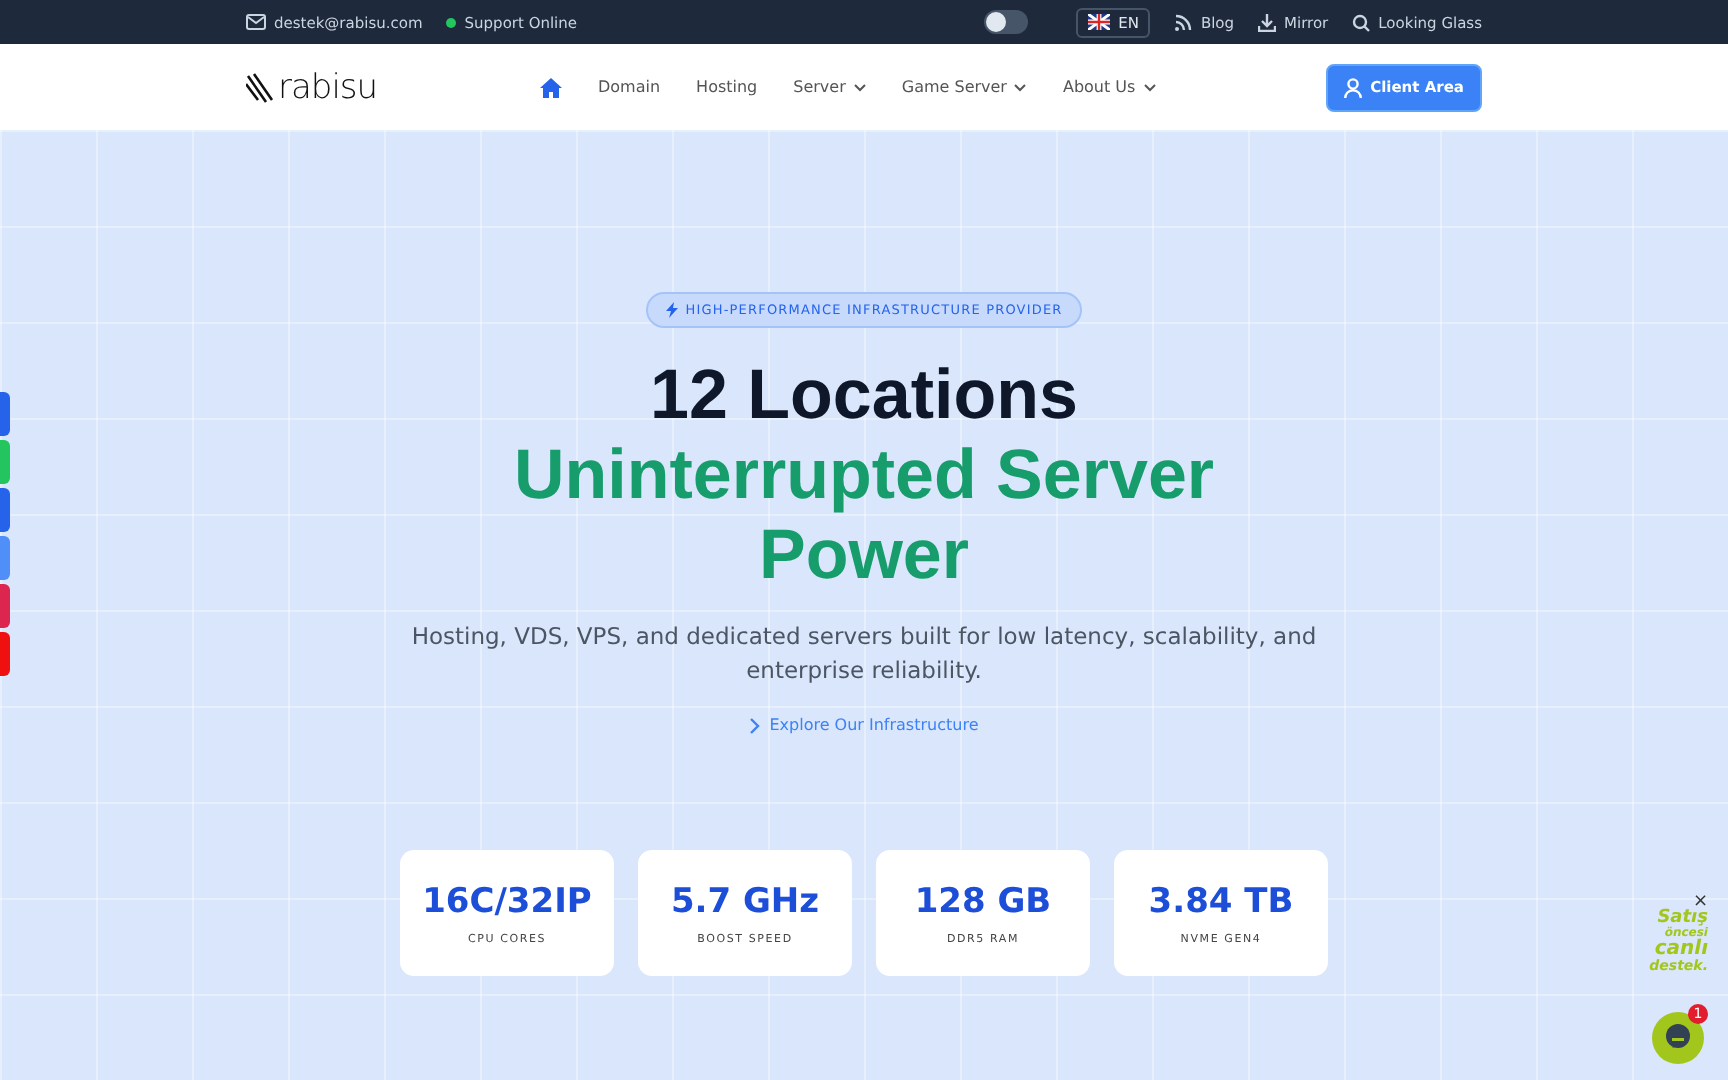 This screenshot has height=1080, width=1728. Describe the element at coordinates (727, 87) in the screenshot. I see `nav-item: Hosting` at that location.